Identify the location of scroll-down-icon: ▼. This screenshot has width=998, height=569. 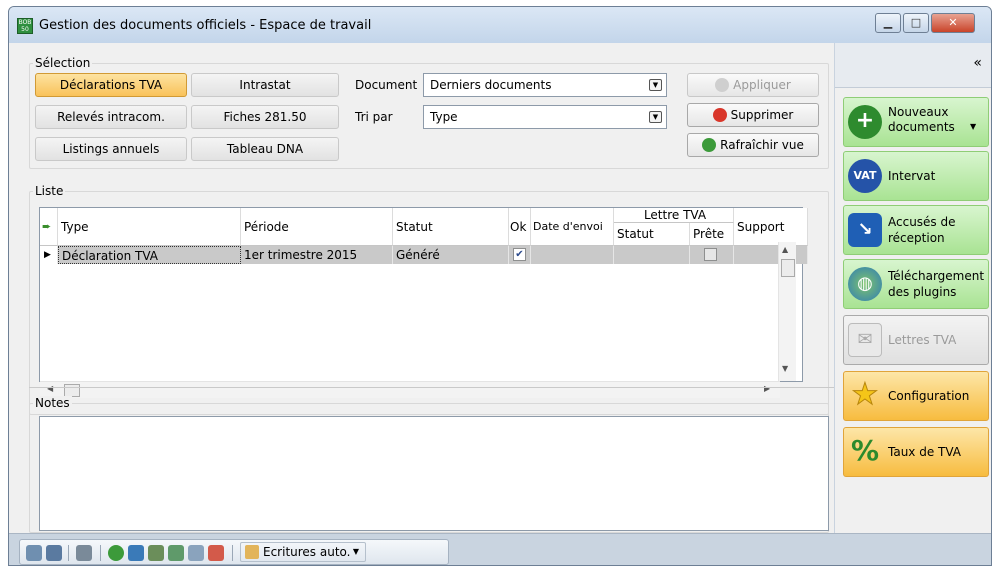
(785, 368).